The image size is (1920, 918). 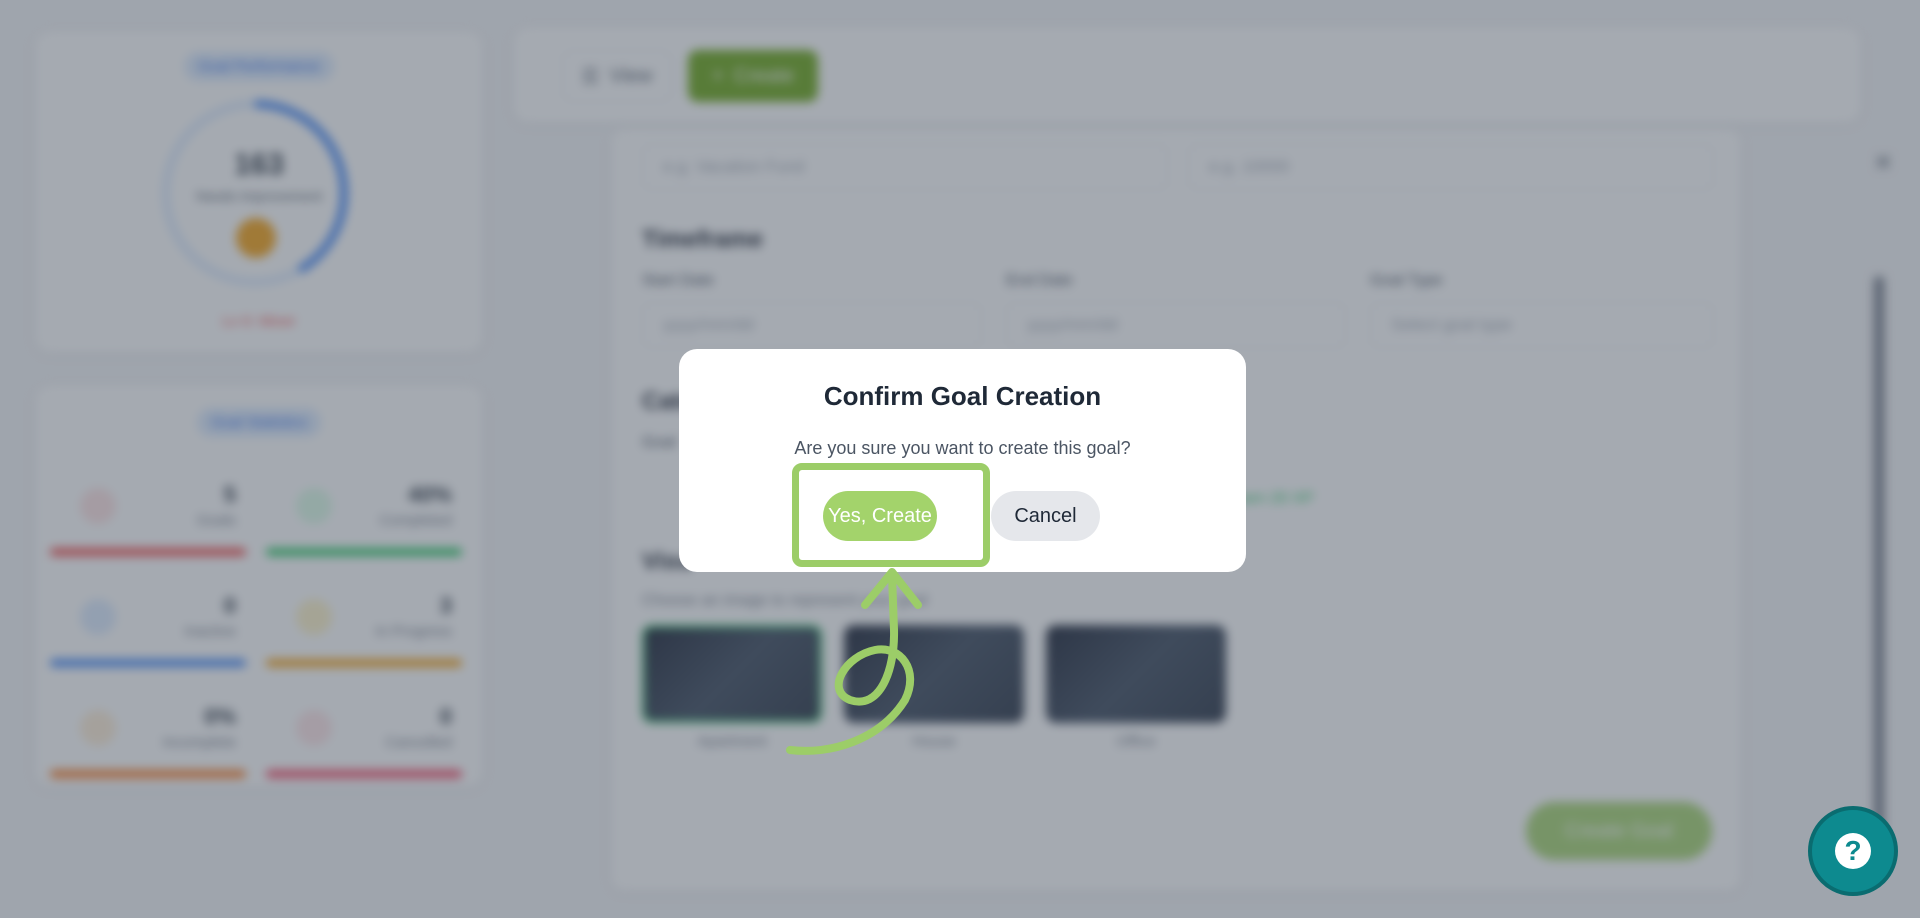 I want to click on cancel-button: Cancel, so click(x=1045, y=516).